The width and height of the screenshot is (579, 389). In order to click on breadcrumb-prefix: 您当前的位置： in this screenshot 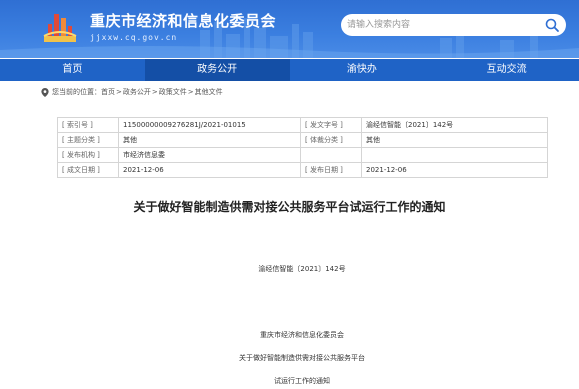, I will do `click(76, 92)`.